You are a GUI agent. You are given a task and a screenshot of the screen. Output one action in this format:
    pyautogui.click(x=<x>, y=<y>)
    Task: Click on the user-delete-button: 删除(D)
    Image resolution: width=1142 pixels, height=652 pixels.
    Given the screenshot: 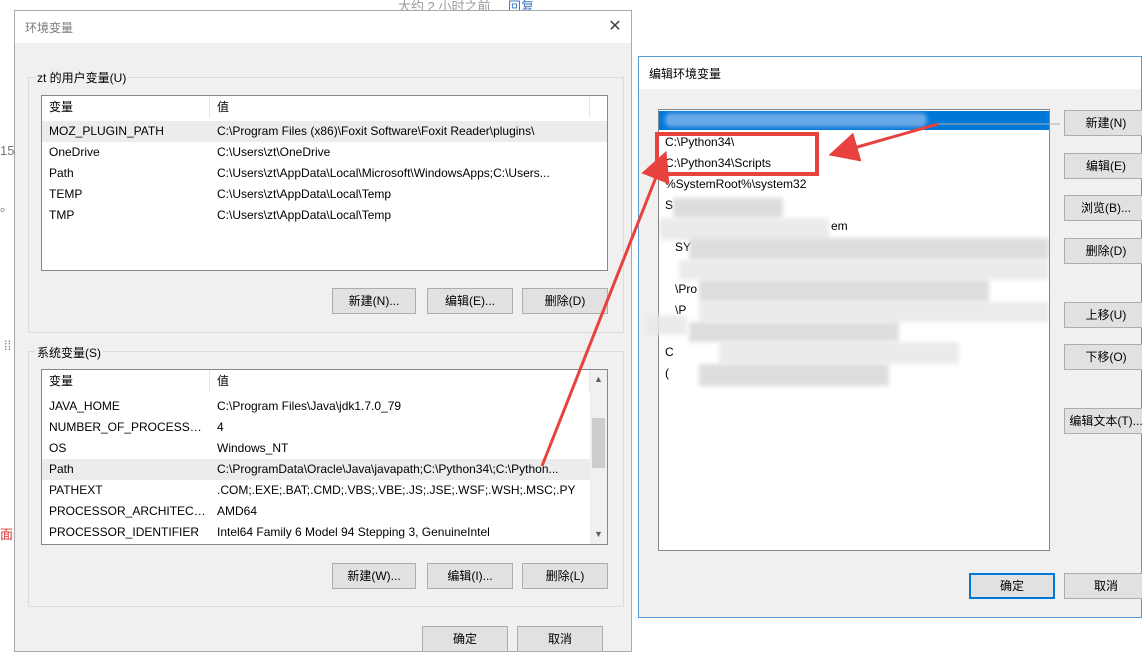 What is the action you would take?
    pyautogui.click(x=565, y=301)
    